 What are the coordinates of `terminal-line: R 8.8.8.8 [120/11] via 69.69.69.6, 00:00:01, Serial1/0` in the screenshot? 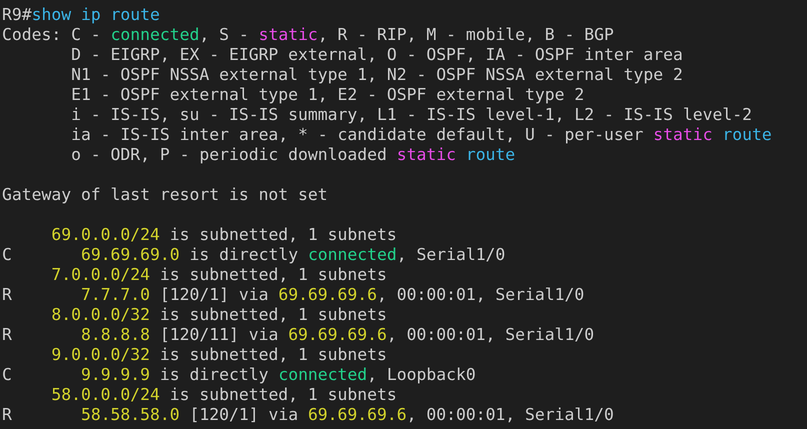 It's located at (298, 335).